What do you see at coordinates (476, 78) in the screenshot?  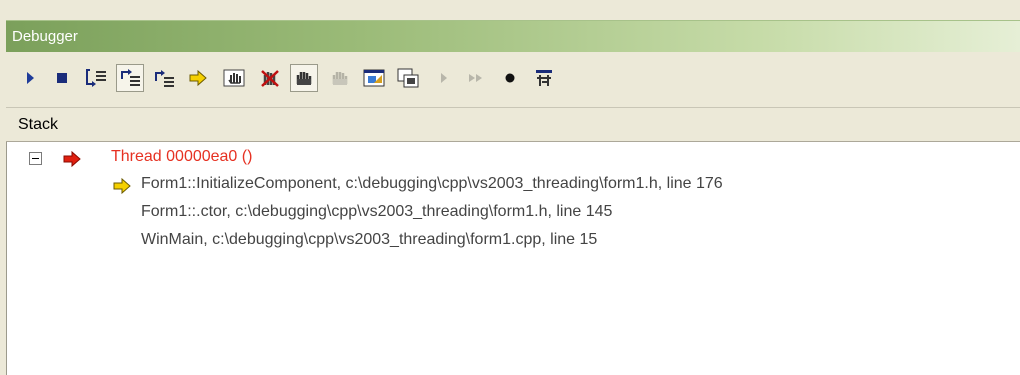 I see `fast-forward-disabled-icon` at bounding box center [476, 78].